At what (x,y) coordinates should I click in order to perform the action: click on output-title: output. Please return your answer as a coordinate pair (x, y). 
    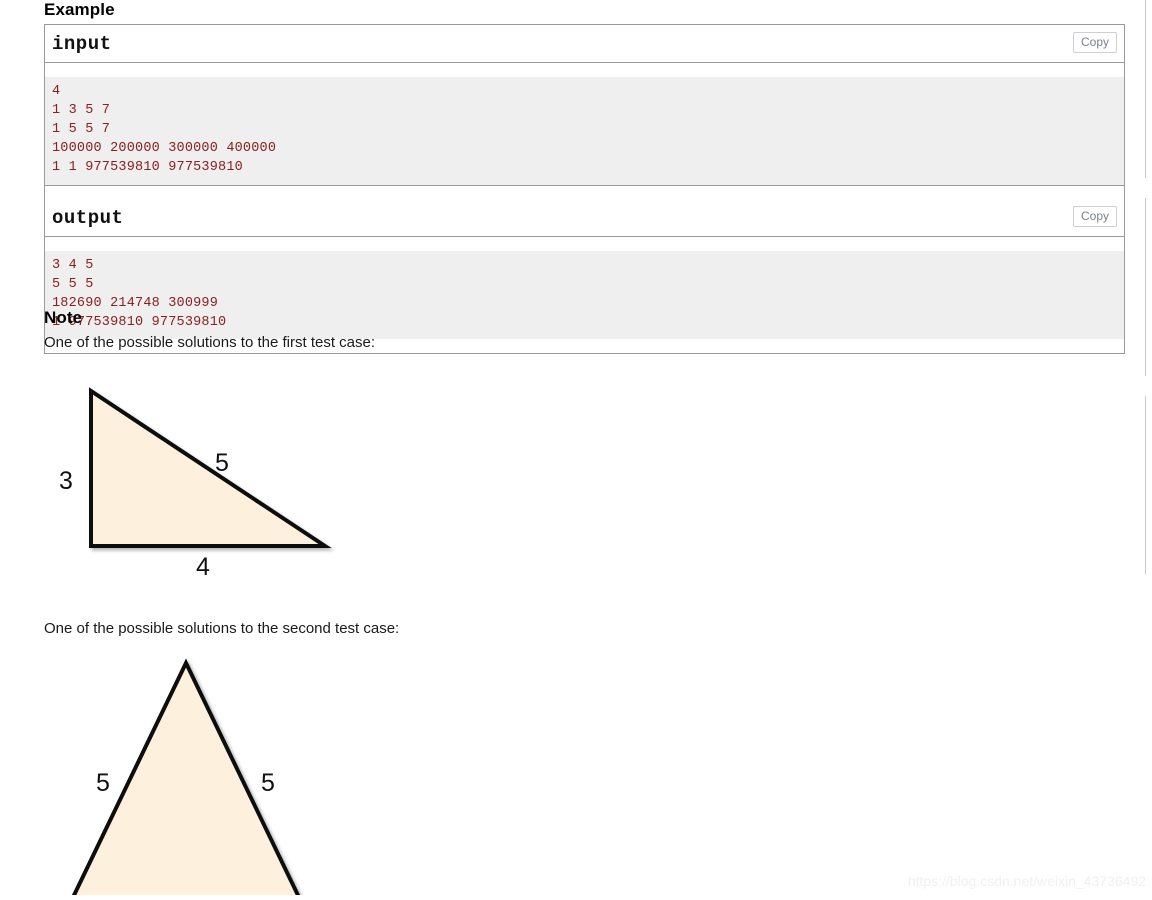
    Looking at the image, I should click on (88, 217).